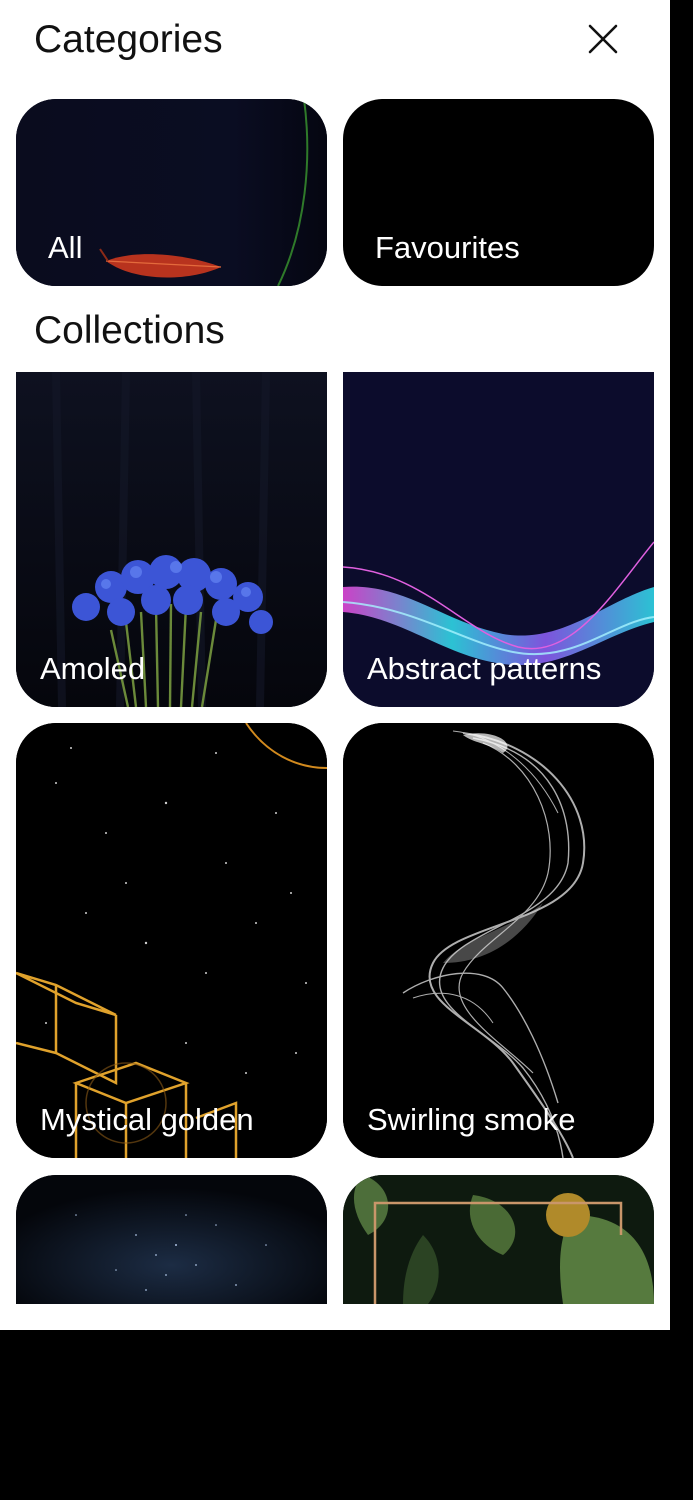 This screenshot has width=693, height=1500. I want to click on category-label: All, so click(65, 247).